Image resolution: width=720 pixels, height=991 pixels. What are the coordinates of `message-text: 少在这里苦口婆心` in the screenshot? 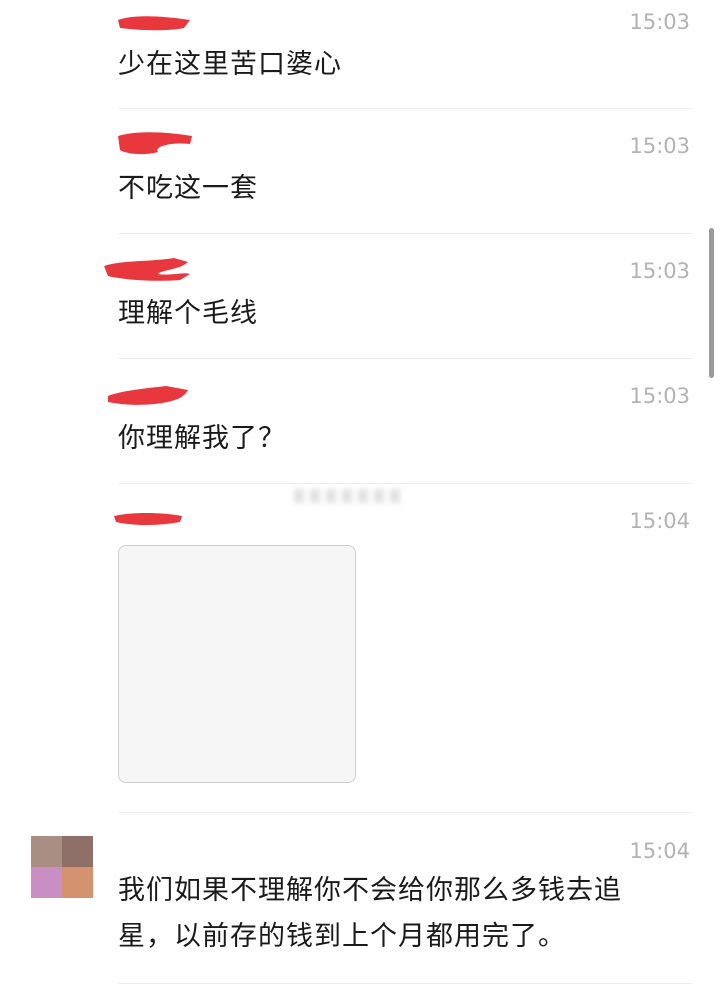 It's located at (230, 64).